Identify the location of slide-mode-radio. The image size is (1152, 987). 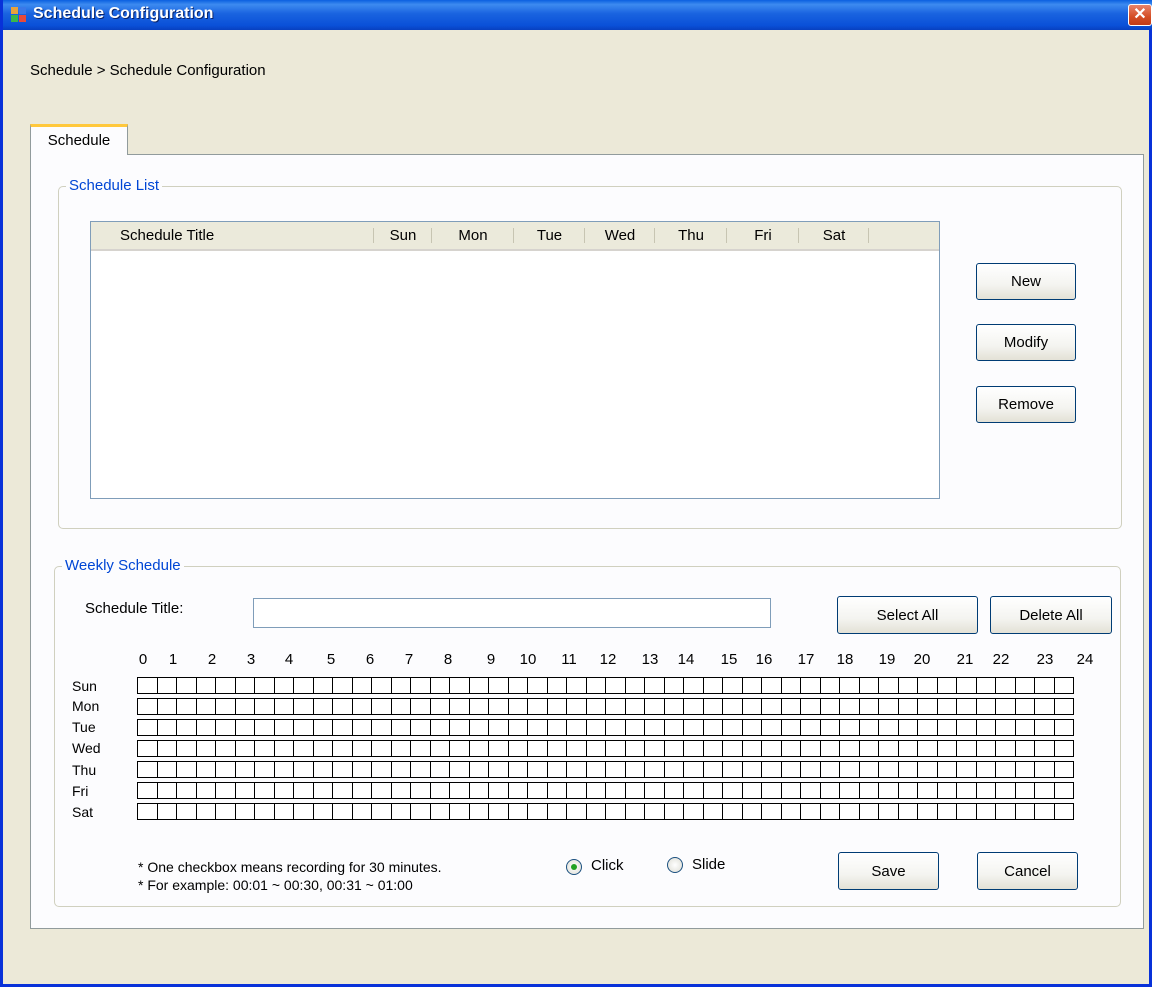
(675, 865).